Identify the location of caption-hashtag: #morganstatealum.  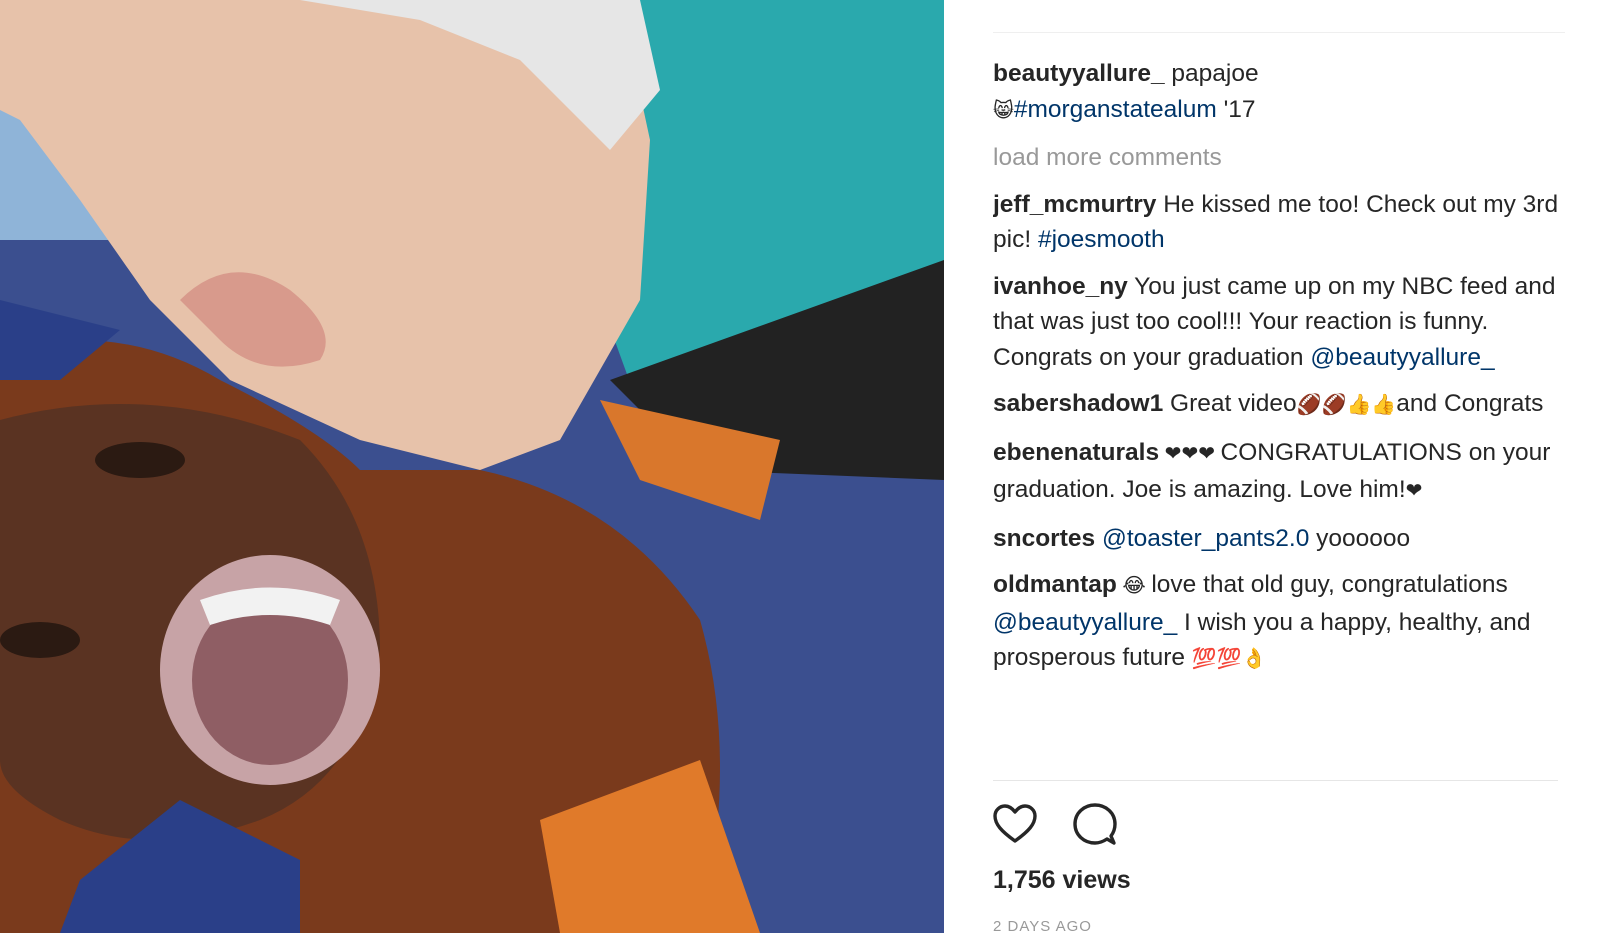
(1115, 109).